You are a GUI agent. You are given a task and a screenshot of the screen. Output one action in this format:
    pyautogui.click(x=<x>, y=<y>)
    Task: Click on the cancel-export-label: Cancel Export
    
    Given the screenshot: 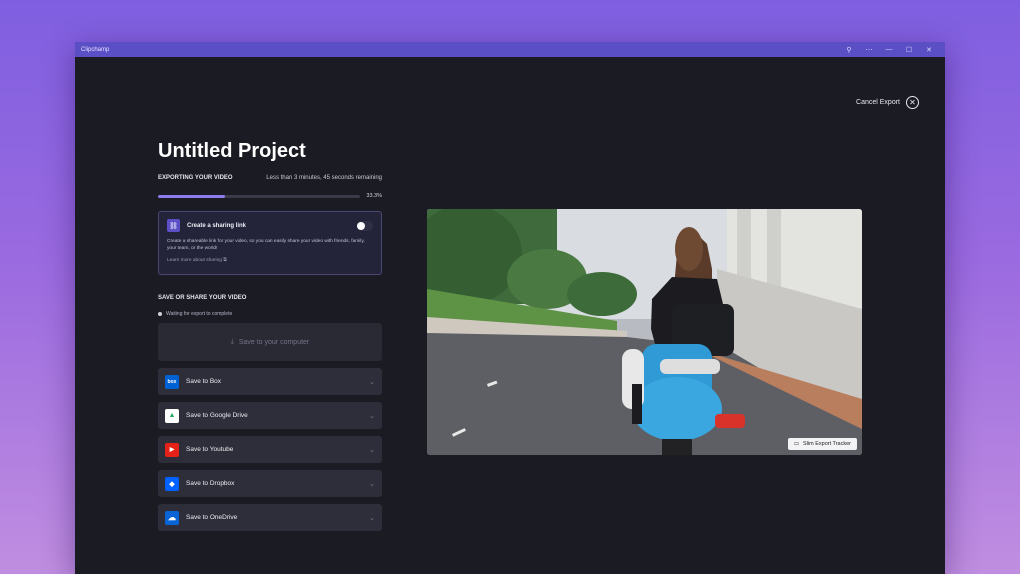 What is the action you would take?
    pyautogui.click(x=878, y=102)
    